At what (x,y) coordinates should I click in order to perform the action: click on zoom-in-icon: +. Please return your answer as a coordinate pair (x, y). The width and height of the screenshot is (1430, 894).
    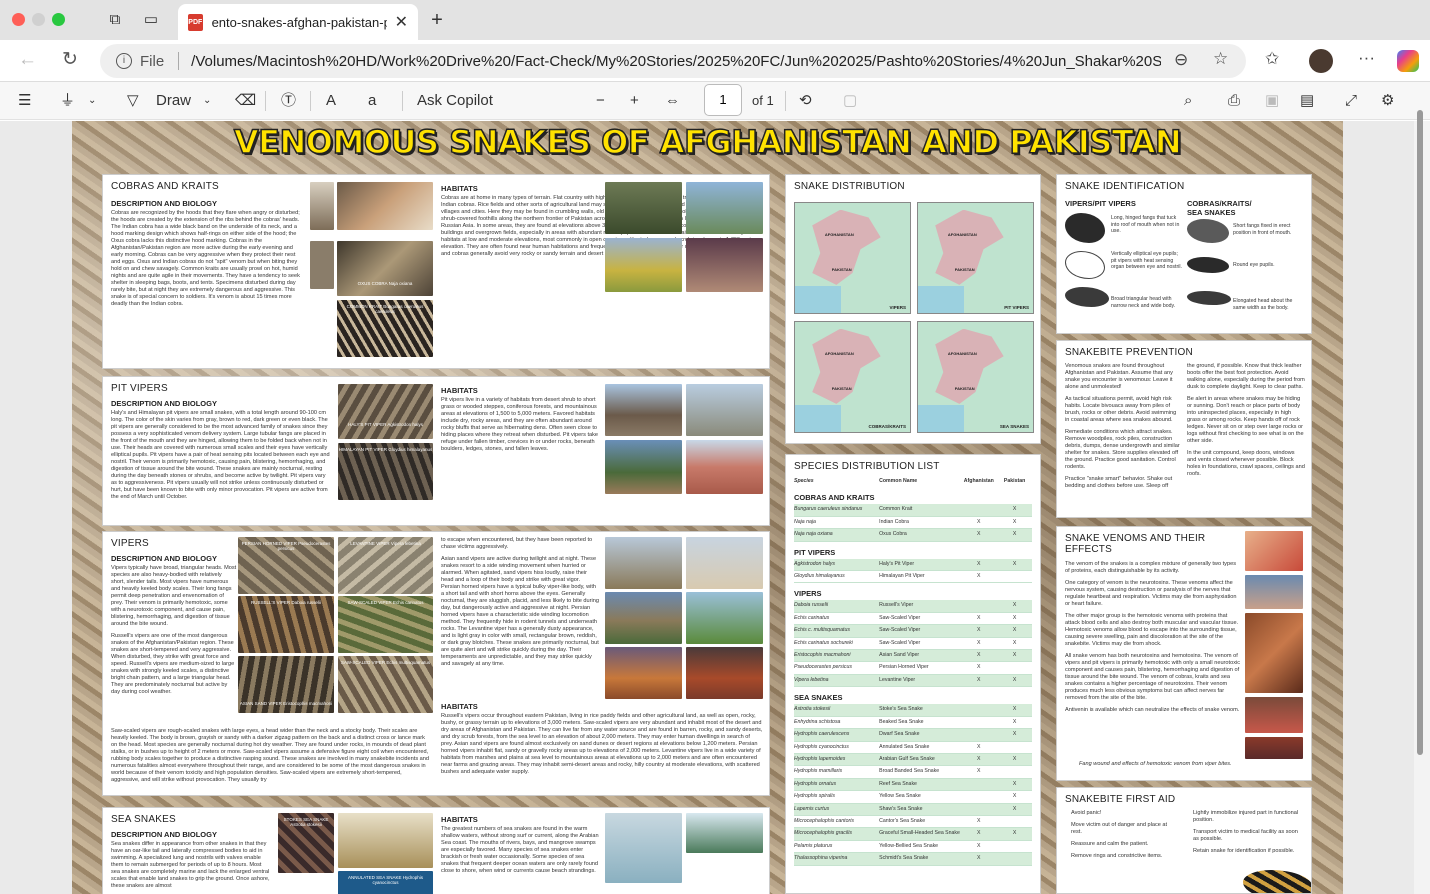
    Looking at the image, I should click on (634, 101).